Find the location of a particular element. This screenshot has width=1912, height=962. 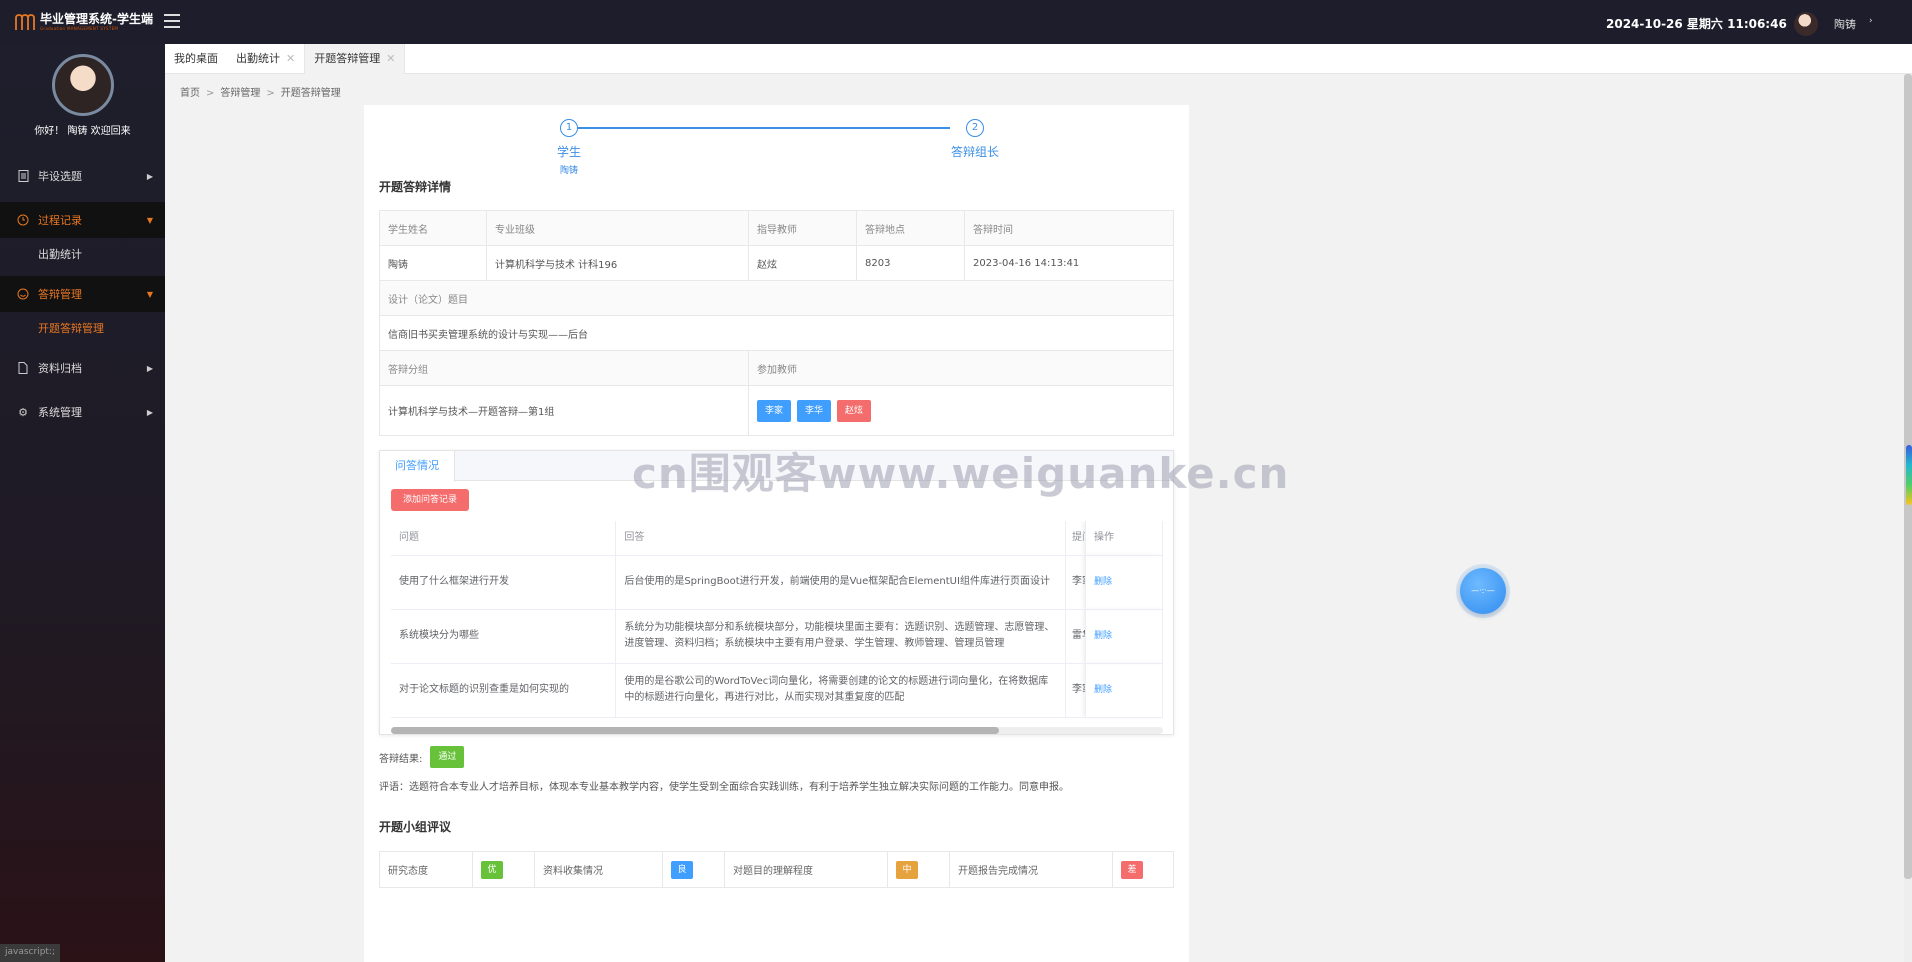

sidebar-item-defense: 答辩管理 ▼ is located at coordinates (82, 294).